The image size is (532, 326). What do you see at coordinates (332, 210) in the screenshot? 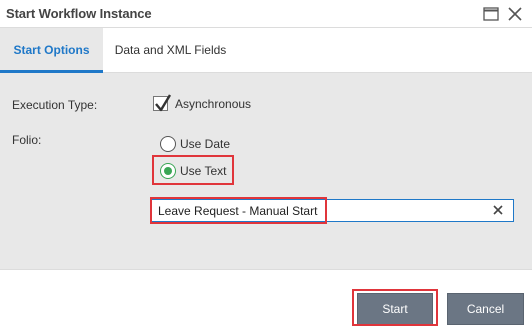
I see `folio-text-input` at bounding box center [332, 210].